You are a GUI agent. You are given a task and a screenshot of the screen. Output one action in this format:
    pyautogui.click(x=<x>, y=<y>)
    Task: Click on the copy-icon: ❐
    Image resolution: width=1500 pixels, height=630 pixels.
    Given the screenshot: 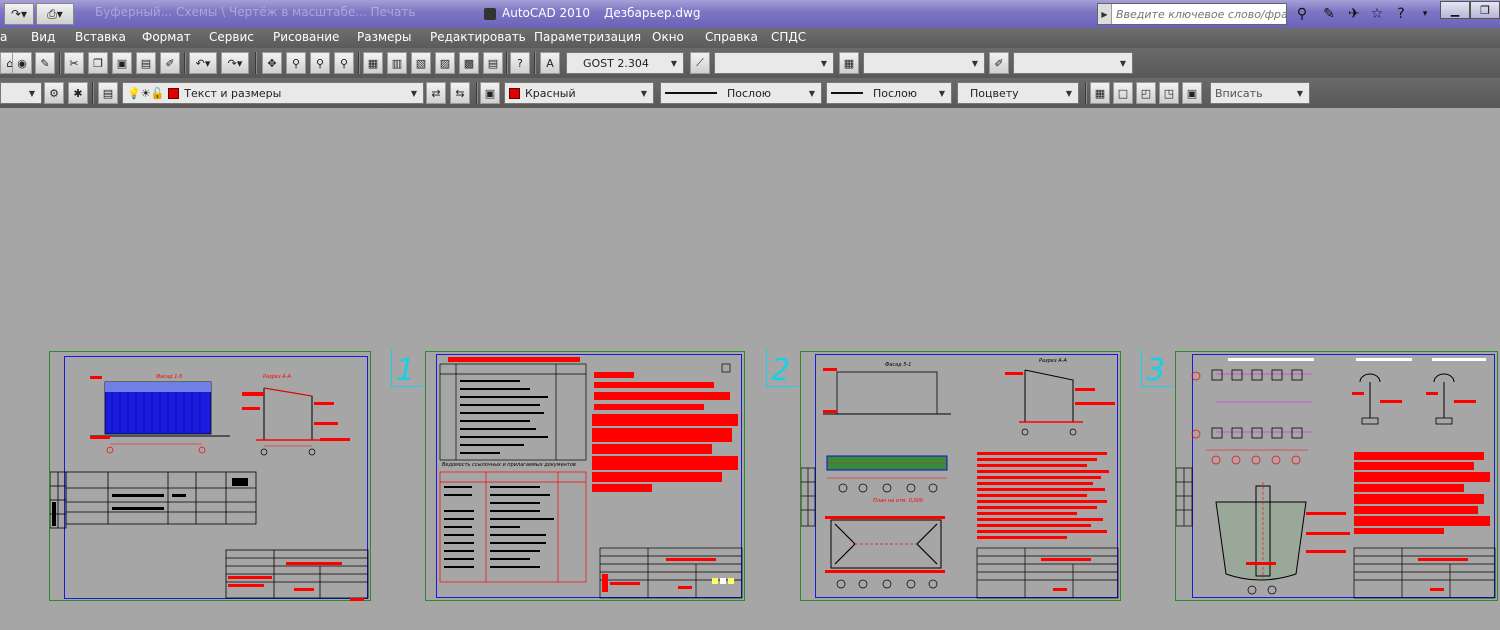 What is the action you would take?
    pyautogui.click(x=98, y=63)
    